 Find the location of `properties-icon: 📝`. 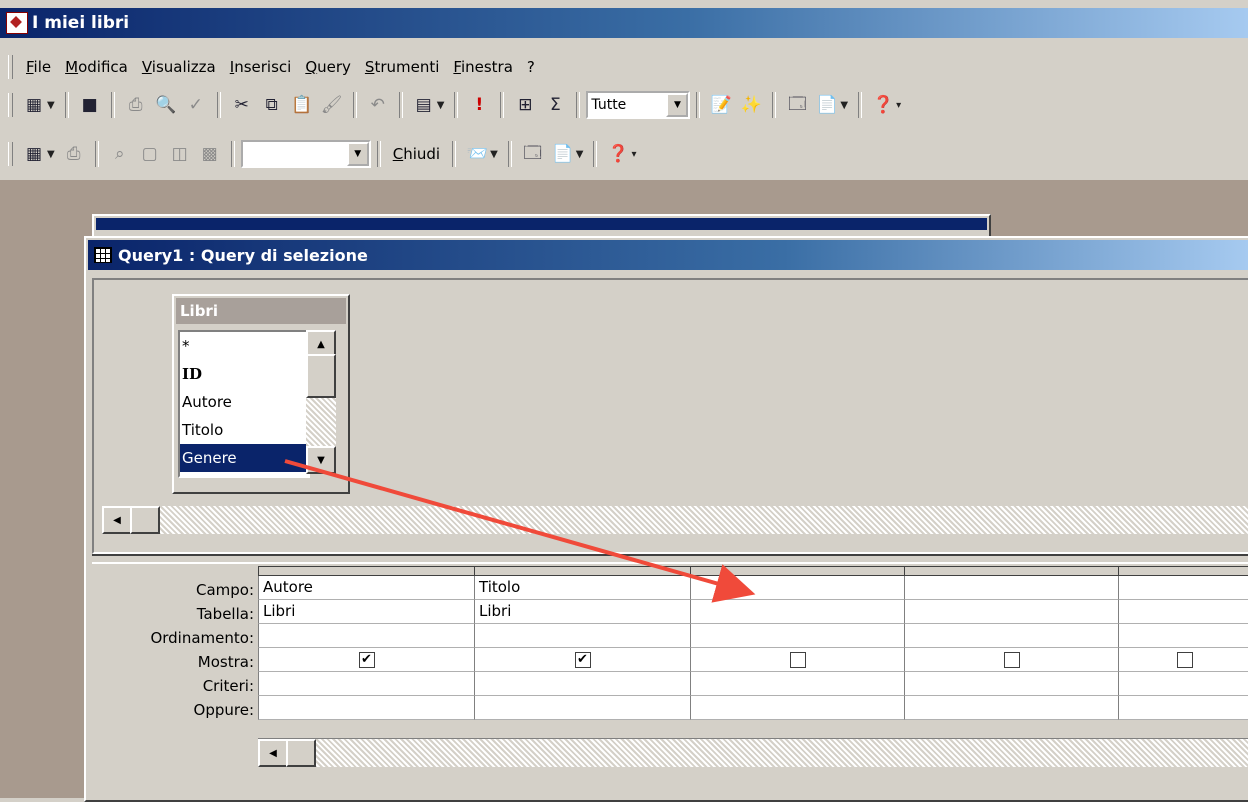

properties-icon: 📝 is located at coordinates (721, 105).